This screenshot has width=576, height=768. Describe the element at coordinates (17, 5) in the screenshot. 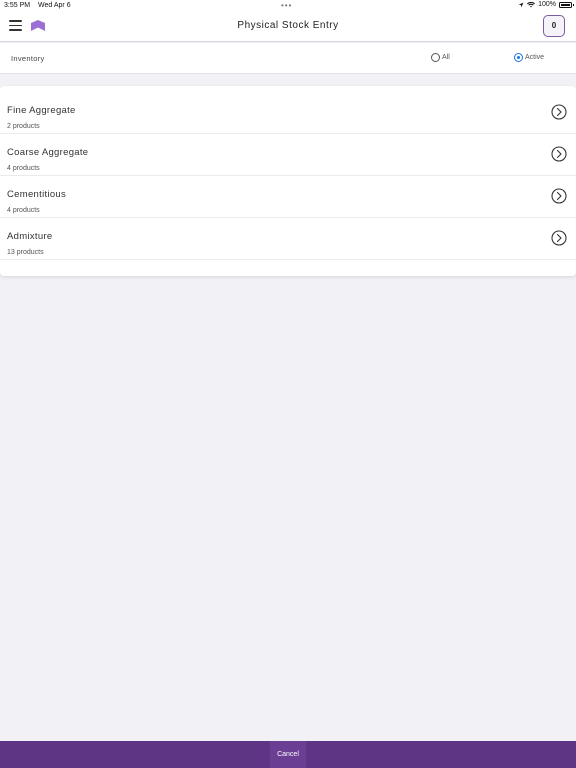

I see `status-time: 3:55 PM` at that location.